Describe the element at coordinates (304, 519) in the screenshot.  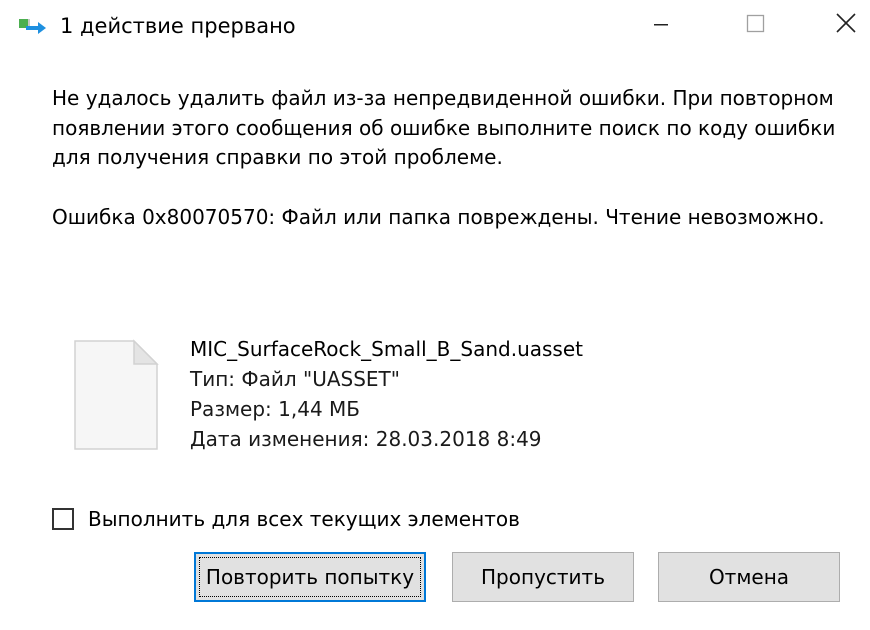
I see `apply-all-label: Выполнить для всех текущих элементов` at that location.